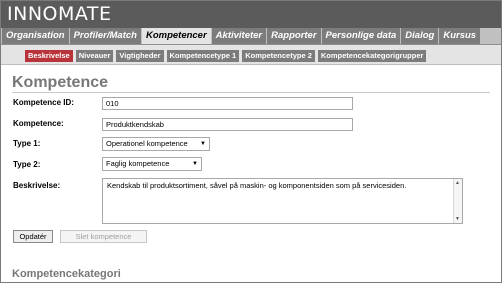 The width and height of the screenshot is (502, 283). What do you see at coordinates (457, 219) in the screenshot?
I see `scroll-down-icon: ▼` at bounding box center [457, 219].